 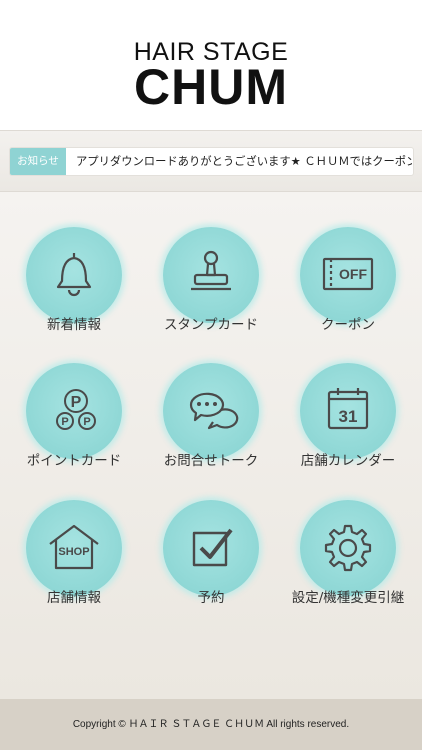 I want to click on menu-item-store-info: SHOP 店舗情報, so click(x=73, y=560).